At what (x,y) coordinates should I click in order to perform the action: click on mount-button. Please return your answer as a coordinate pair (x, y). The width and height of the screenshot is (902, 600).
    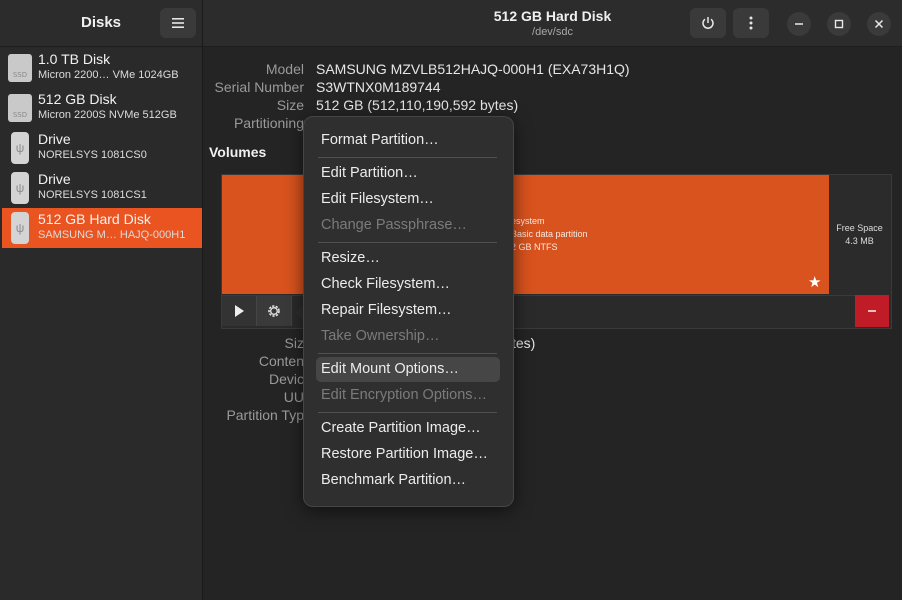
    Looking at the image, I should click on (239, 311).